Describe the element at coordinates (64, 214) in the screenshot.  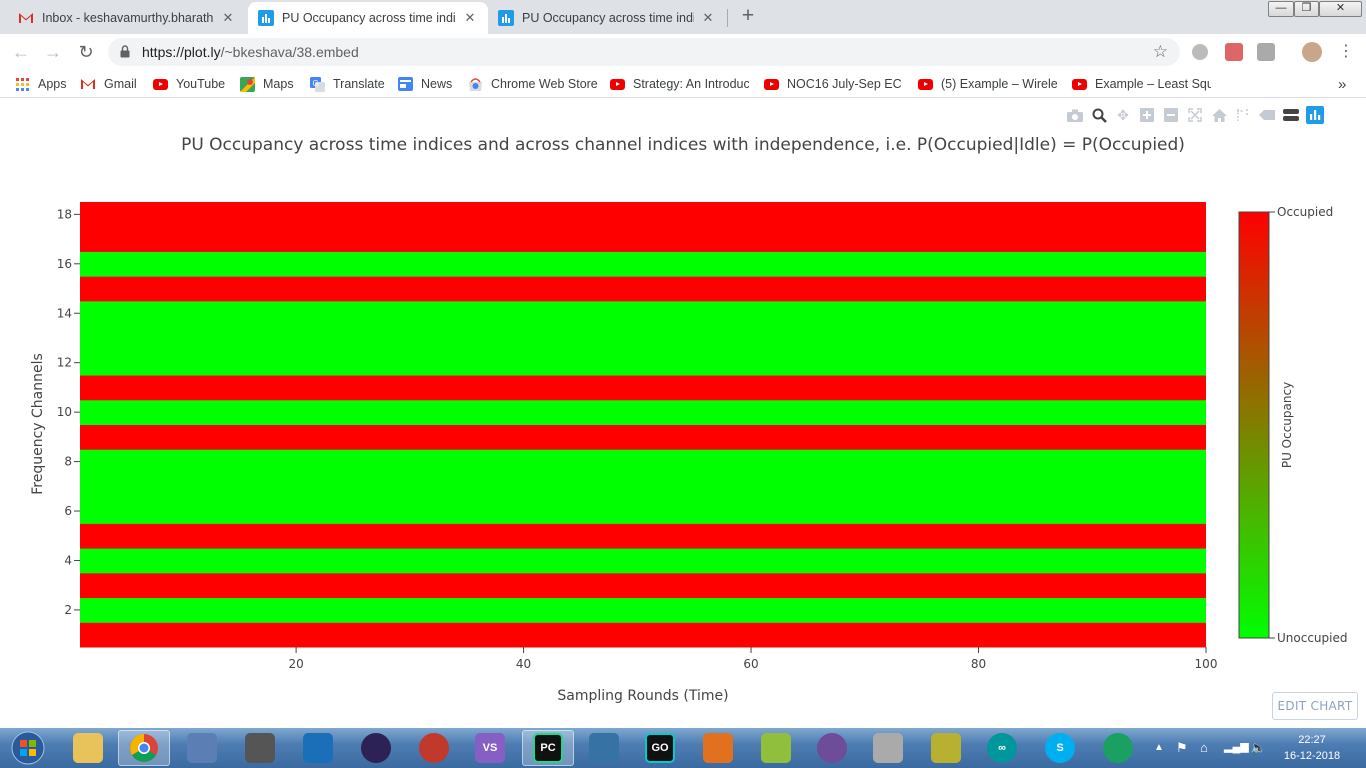
I see `y-tick-label: 18` at that location.